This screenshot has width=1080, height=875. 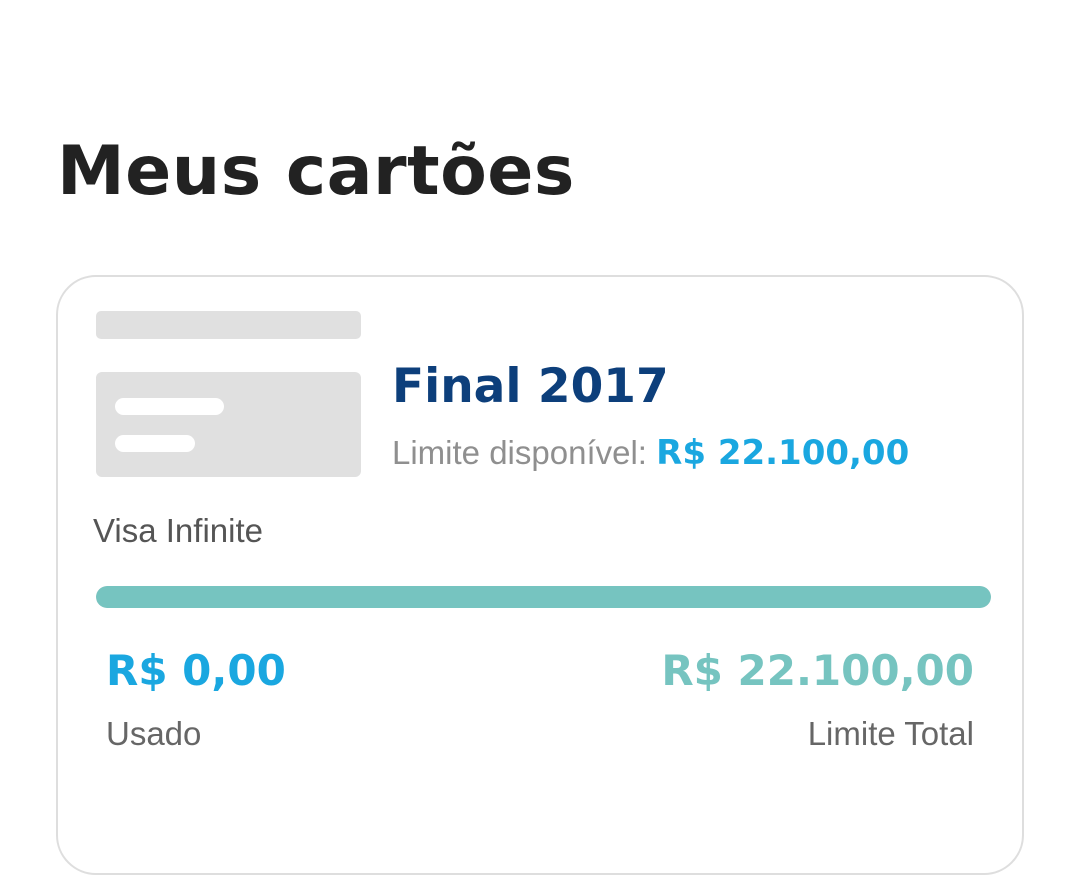 What do you see at coordinates (154, 733) in the screenshot?
I see `used-amount-label: Usado` at bounding box center [154, 733].